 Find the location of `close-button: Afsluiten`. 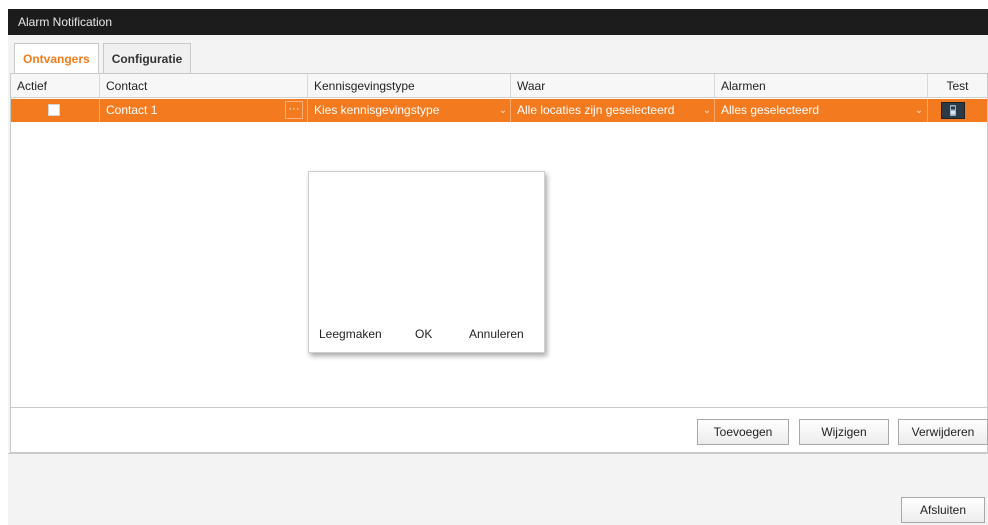

close-button: Afsluiten is located at coordinates (943, 510).